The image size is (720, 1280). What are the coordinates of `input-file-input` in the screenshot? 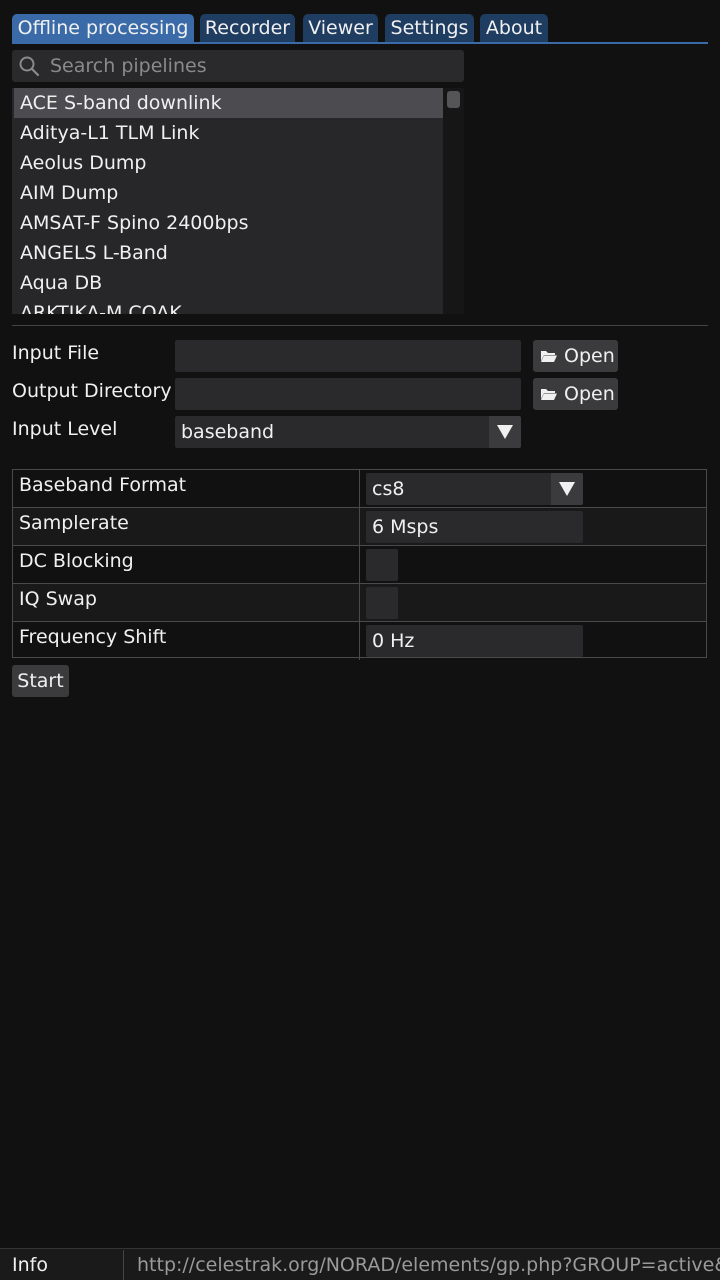 It's located at (348, 356).